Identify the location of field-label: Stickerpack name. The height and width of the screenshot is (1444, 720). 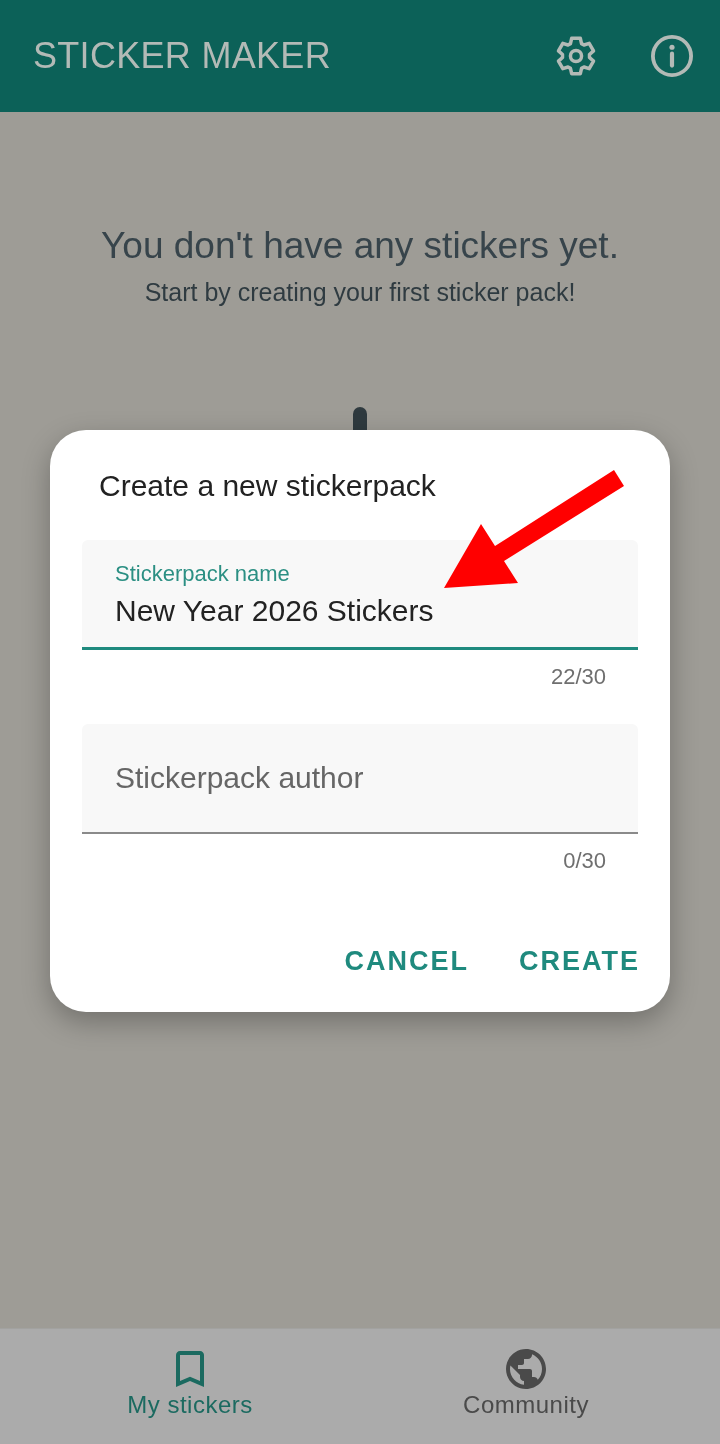
(203, 574).